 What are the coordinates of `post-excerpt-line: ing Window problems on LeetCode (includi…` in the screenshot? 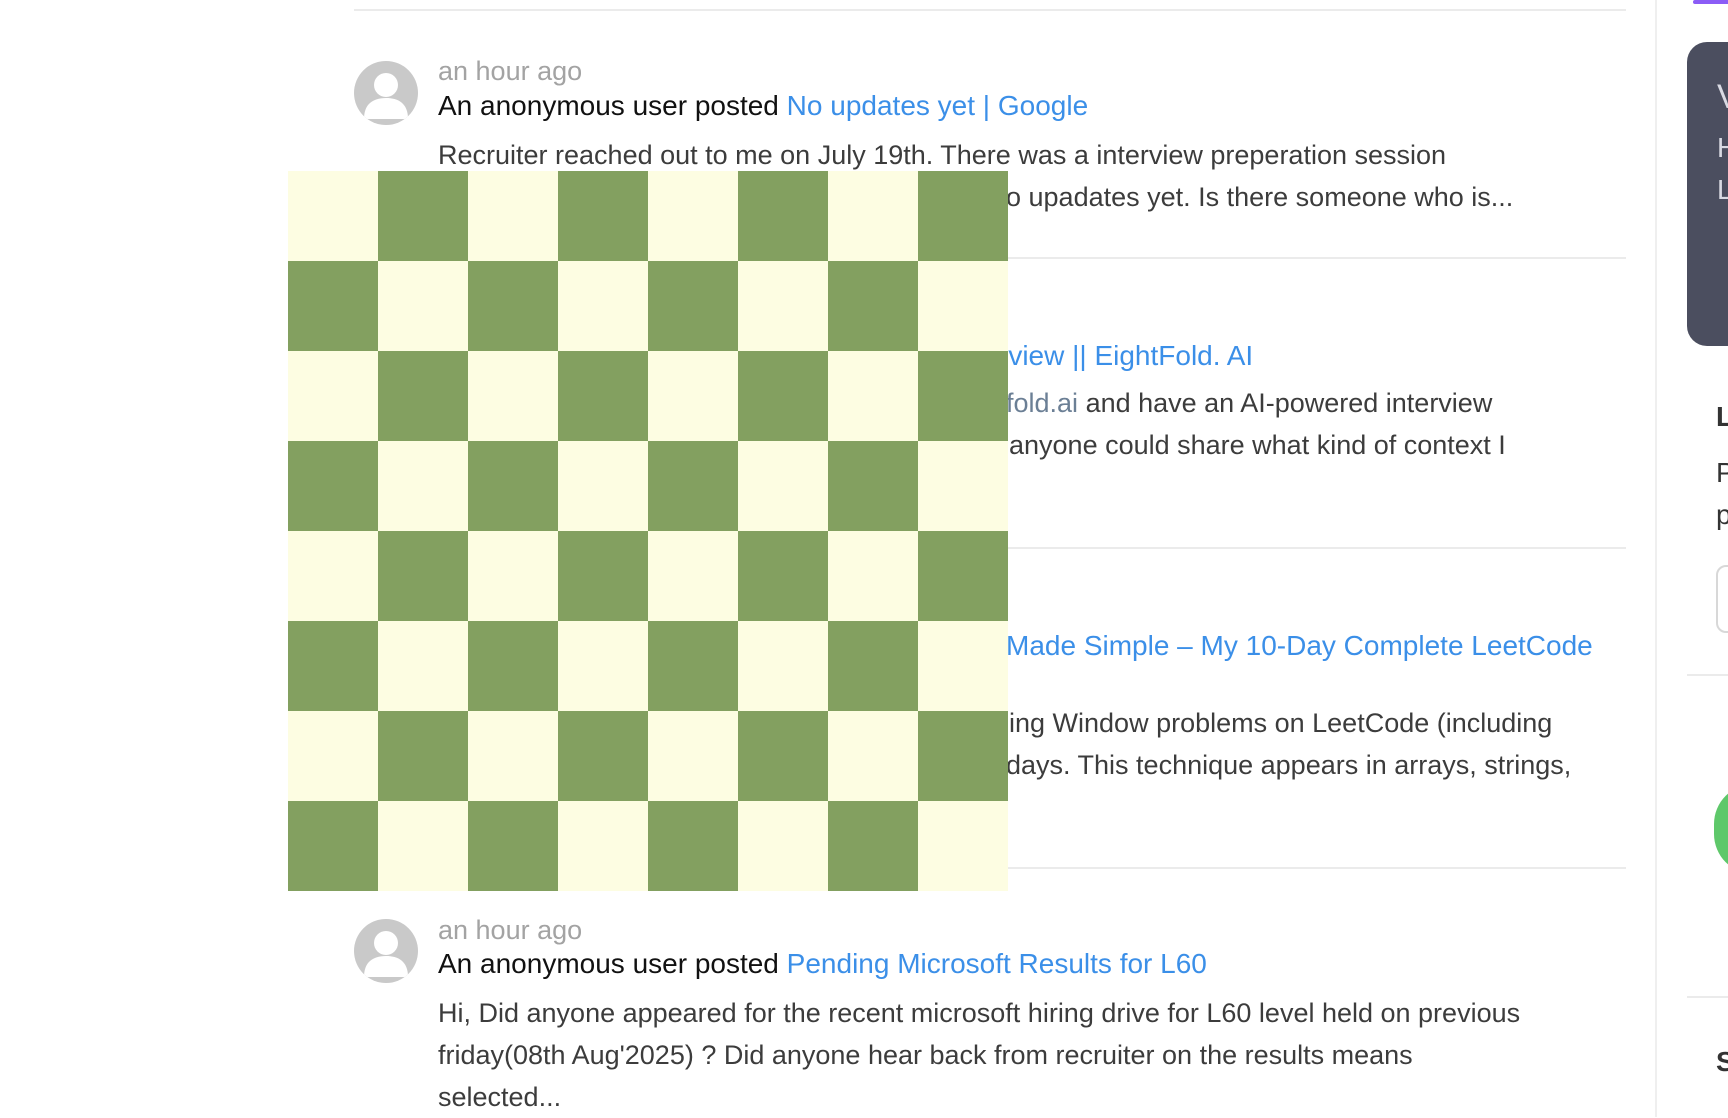 It's located at (1281, 723).